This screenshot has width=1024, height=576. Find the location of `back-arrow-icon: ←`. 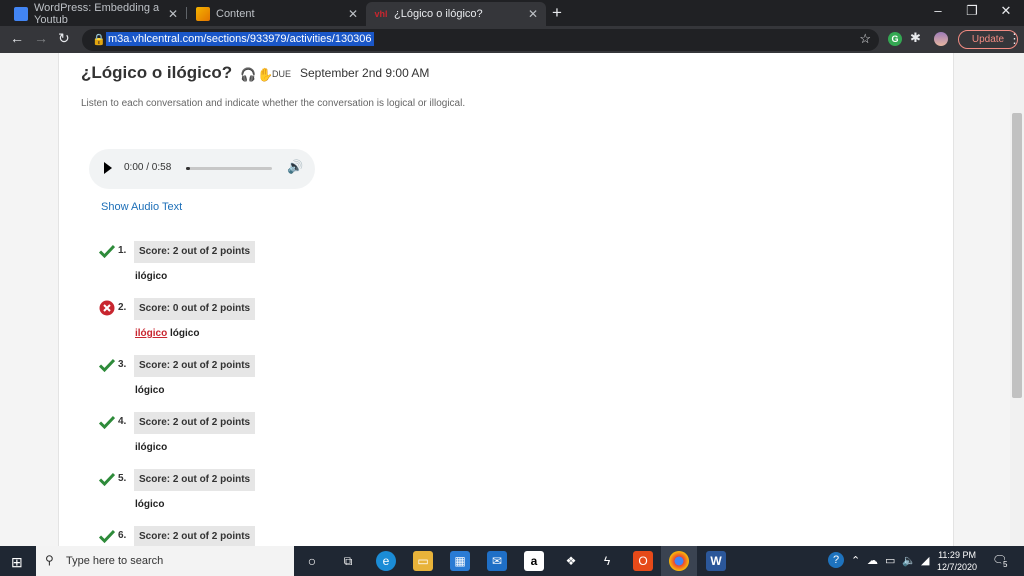

back-arrow-icon: ← is located at coordinates (17, 38).